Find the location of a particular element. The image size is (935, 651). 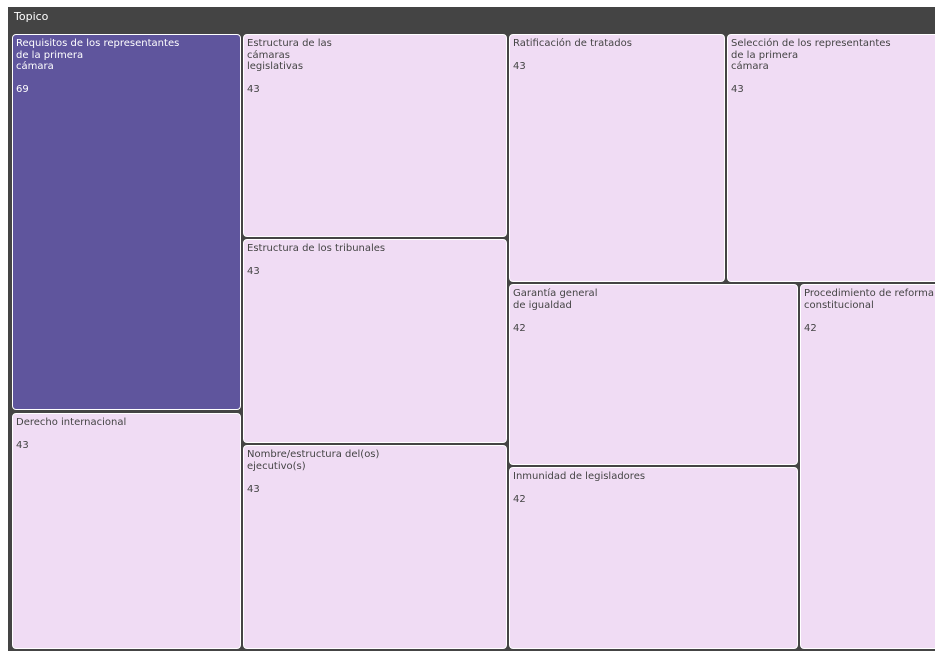

treemap-tile-name: Inmunidad de legisladores is located at coordinates (579, 476).